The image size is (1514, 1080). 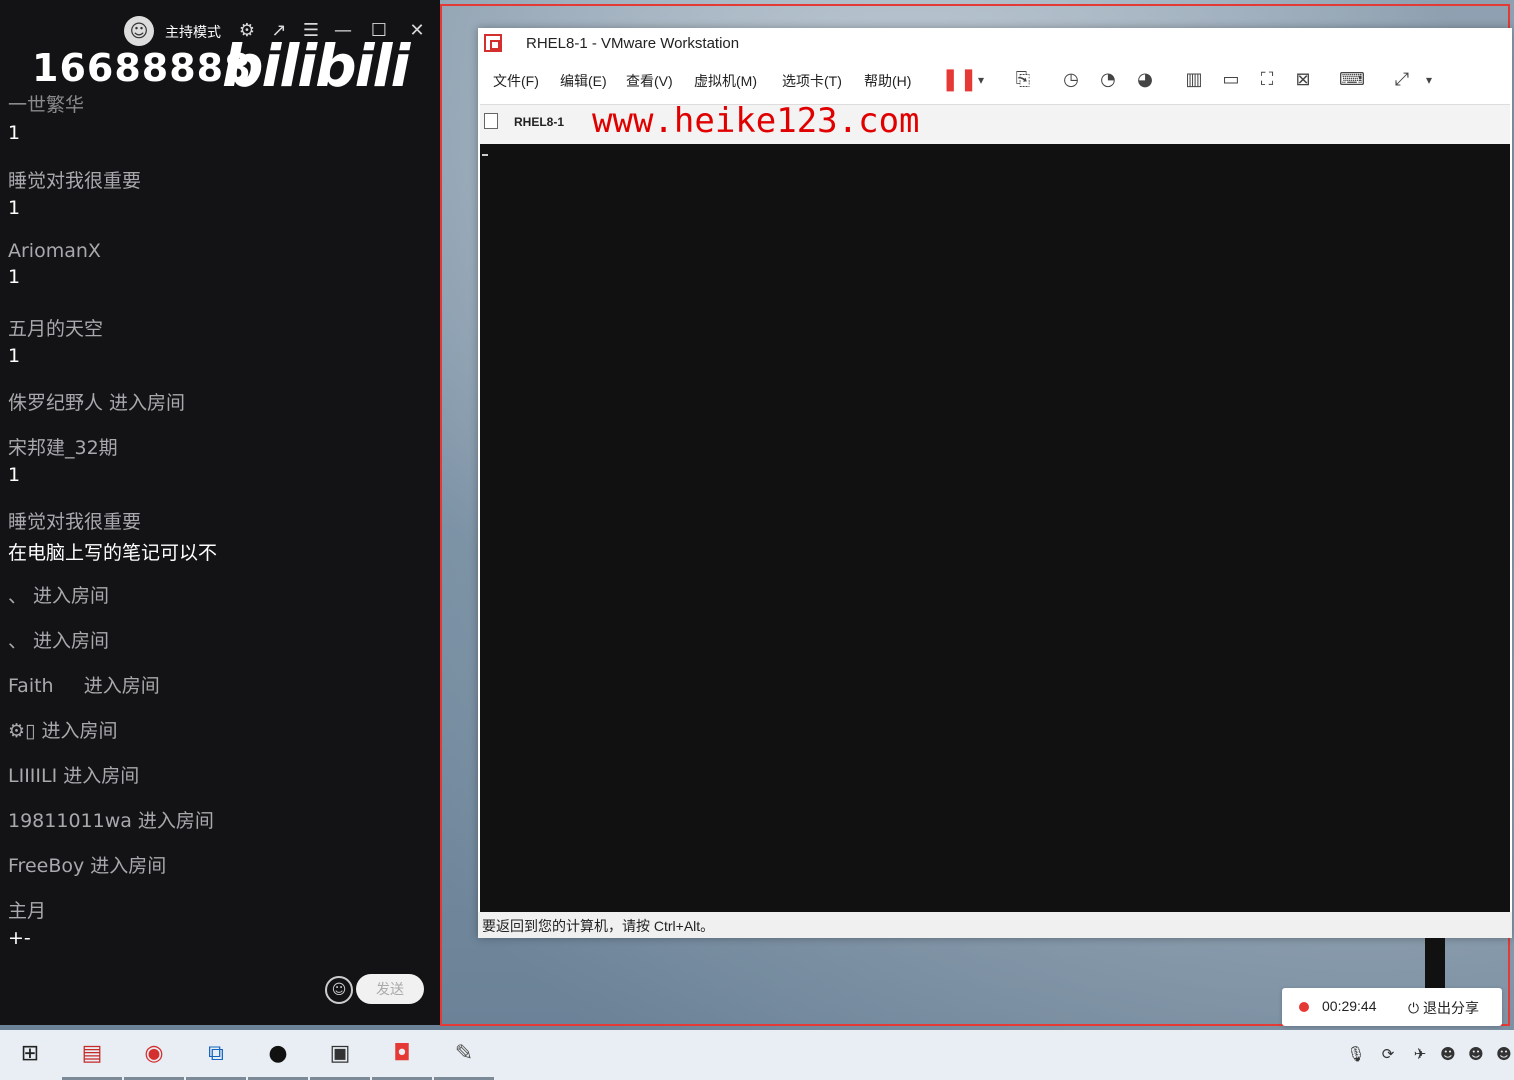 What do you see at coordinates (1194, 80) in the screenshot?
I see `library-view-icon: ▥` at bounding box center [1194, 80].